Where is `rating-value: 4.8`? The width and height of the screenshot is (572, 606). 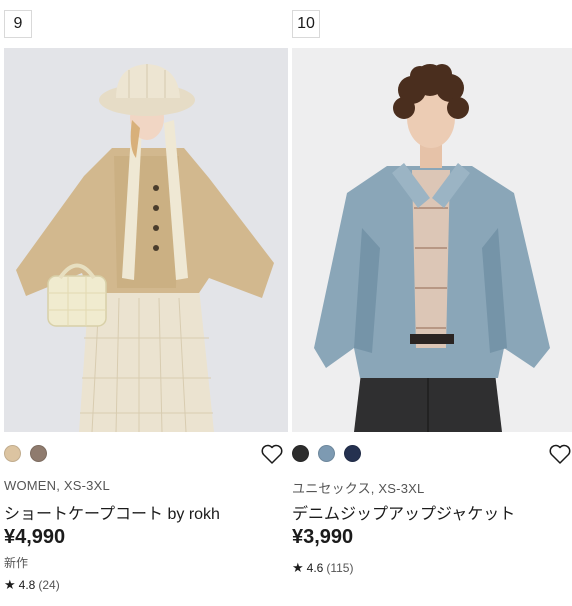 rating-value: 4.8 is located at coordinates (27, 585).